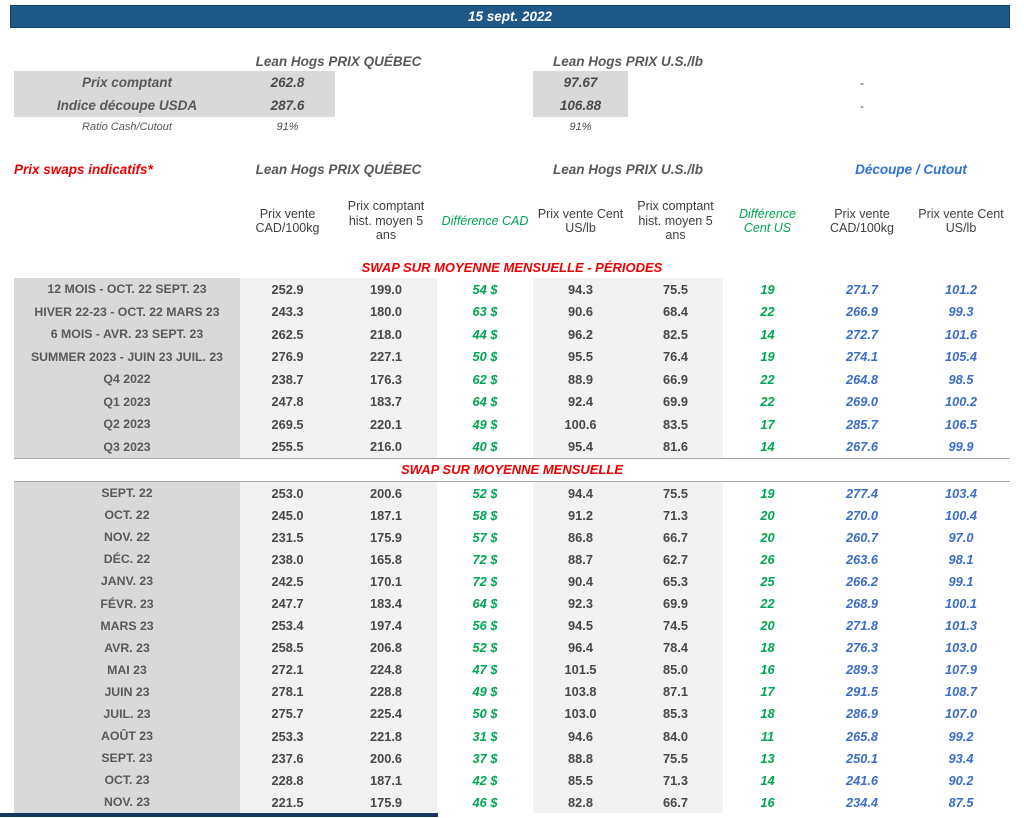 This screenshot has height=818, width=1024. I want to click on cutout-price-us: 101.3, so click(961, 626).